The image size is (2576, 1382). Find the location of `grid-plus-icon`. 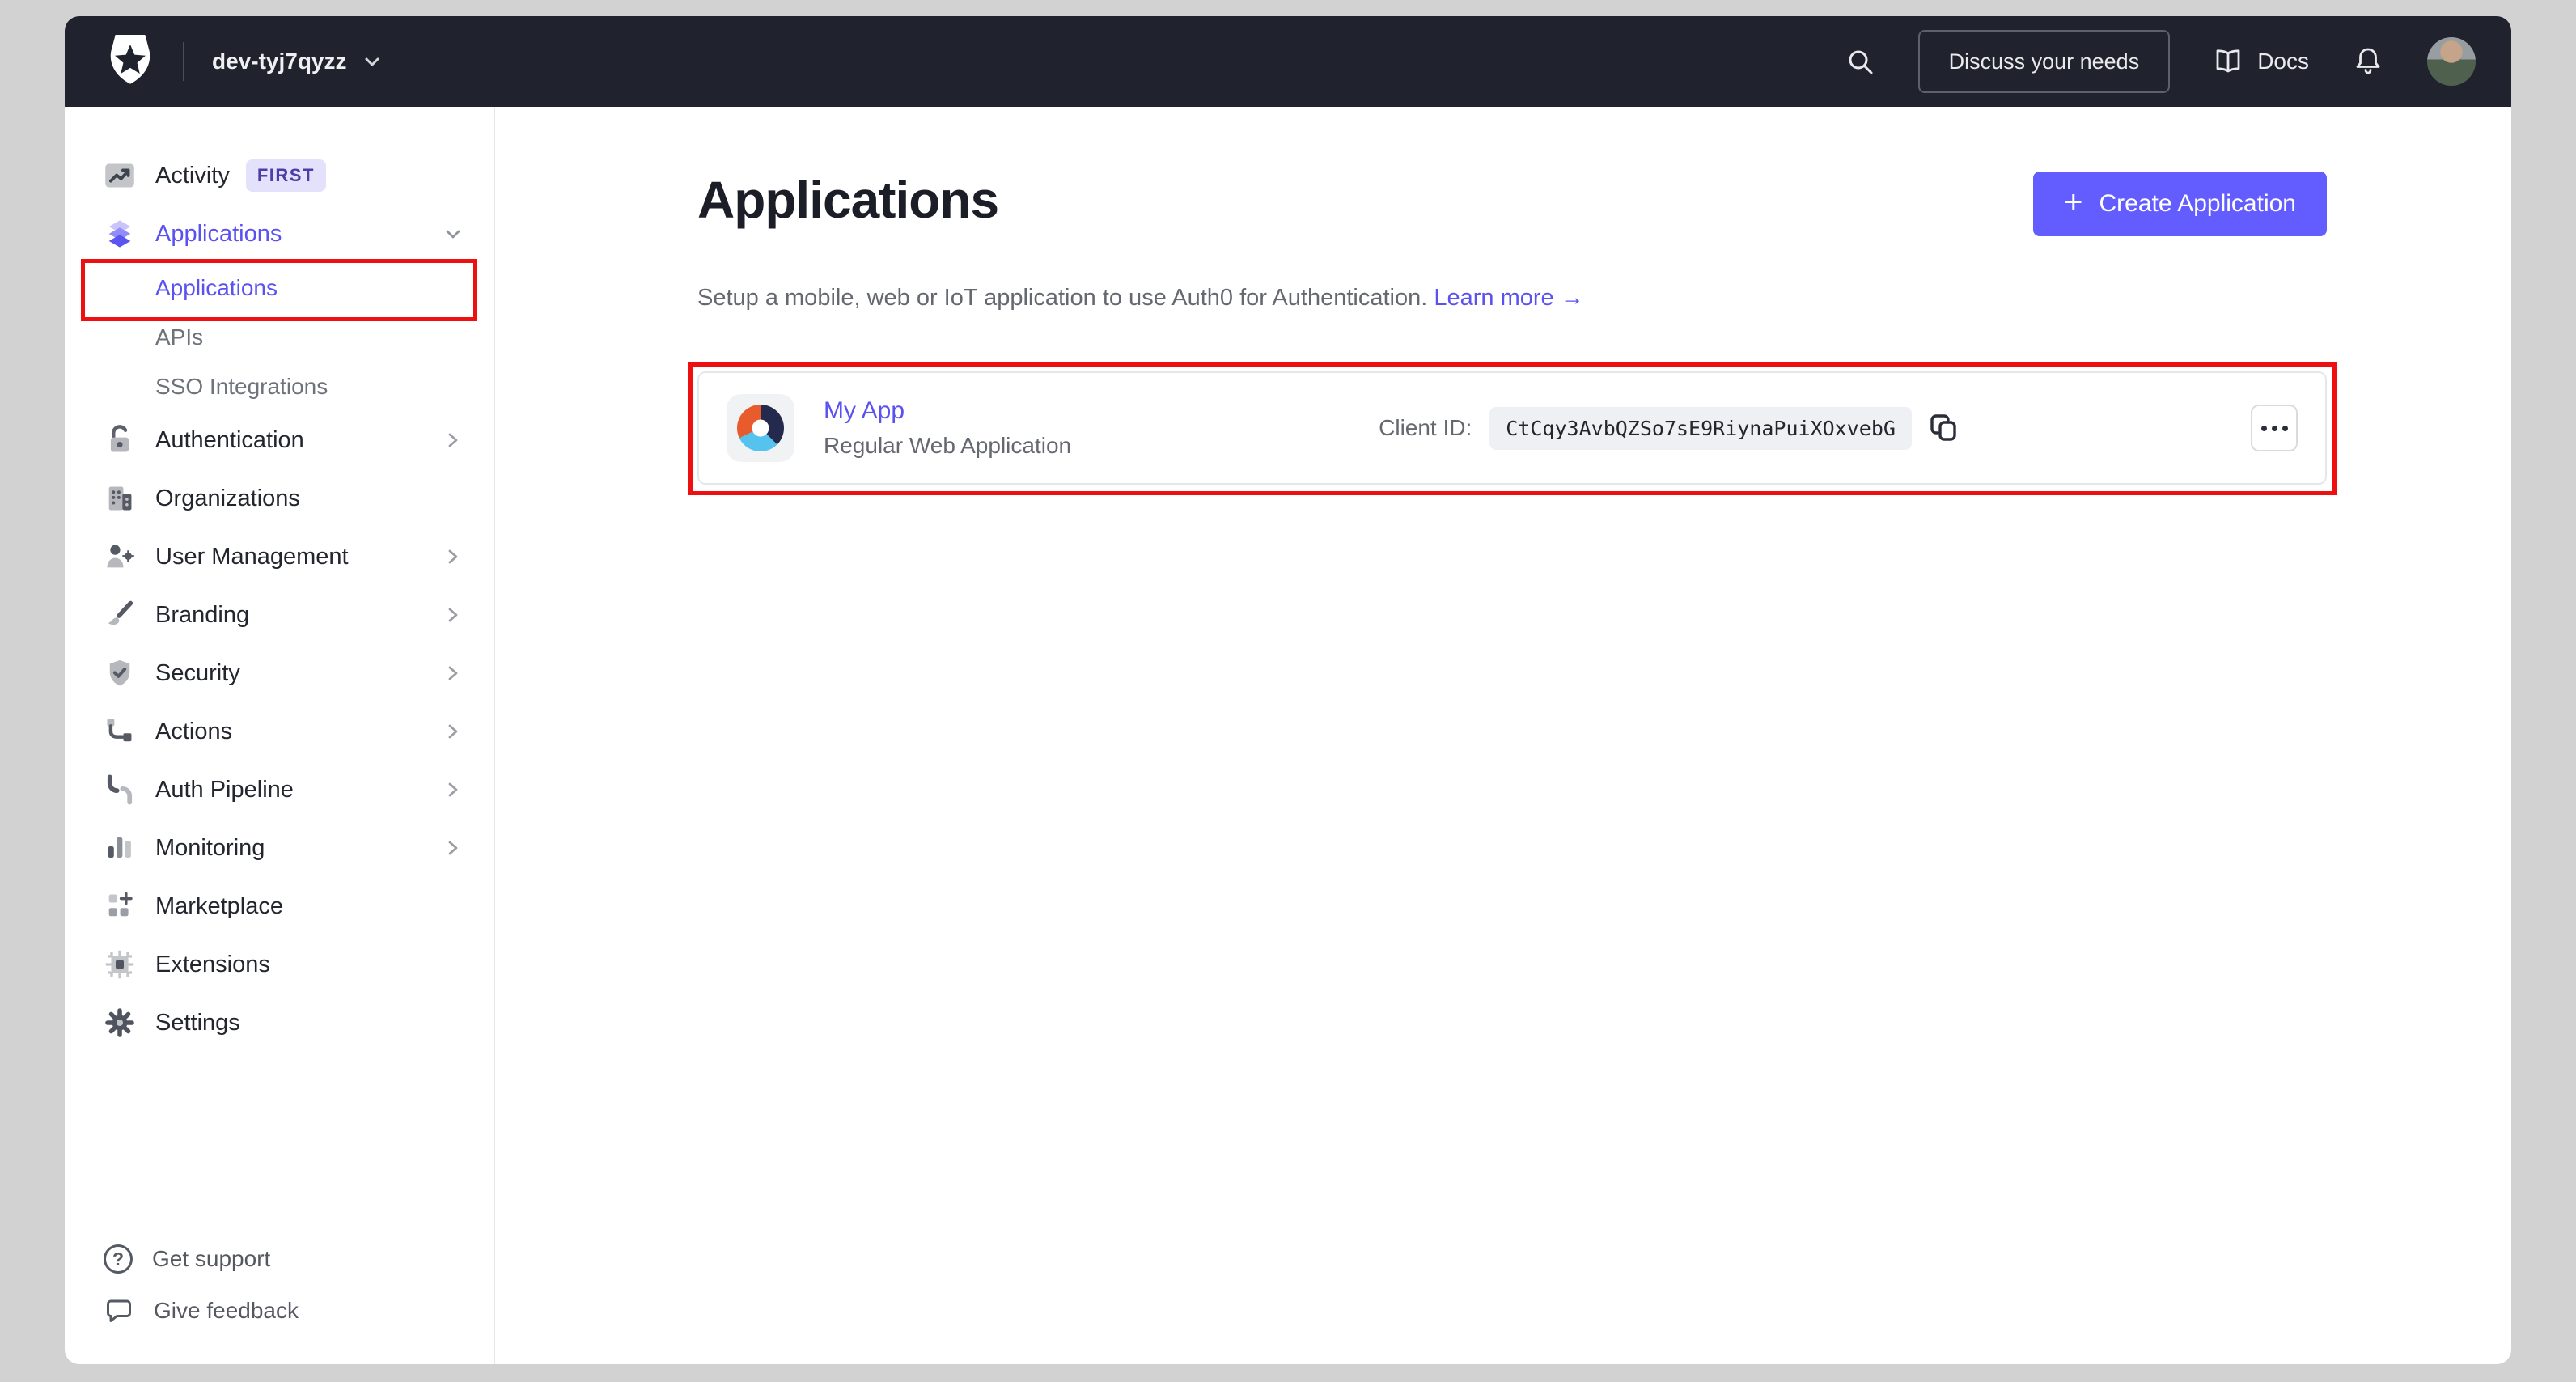

grid-plus-icon is located at coordinates (120, 906).